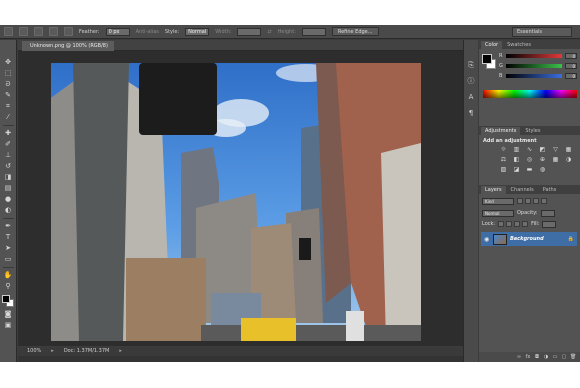  Describe the element at coordinates (529, 150) in the screenshot. I see `curves-icon: ∿` at that location.